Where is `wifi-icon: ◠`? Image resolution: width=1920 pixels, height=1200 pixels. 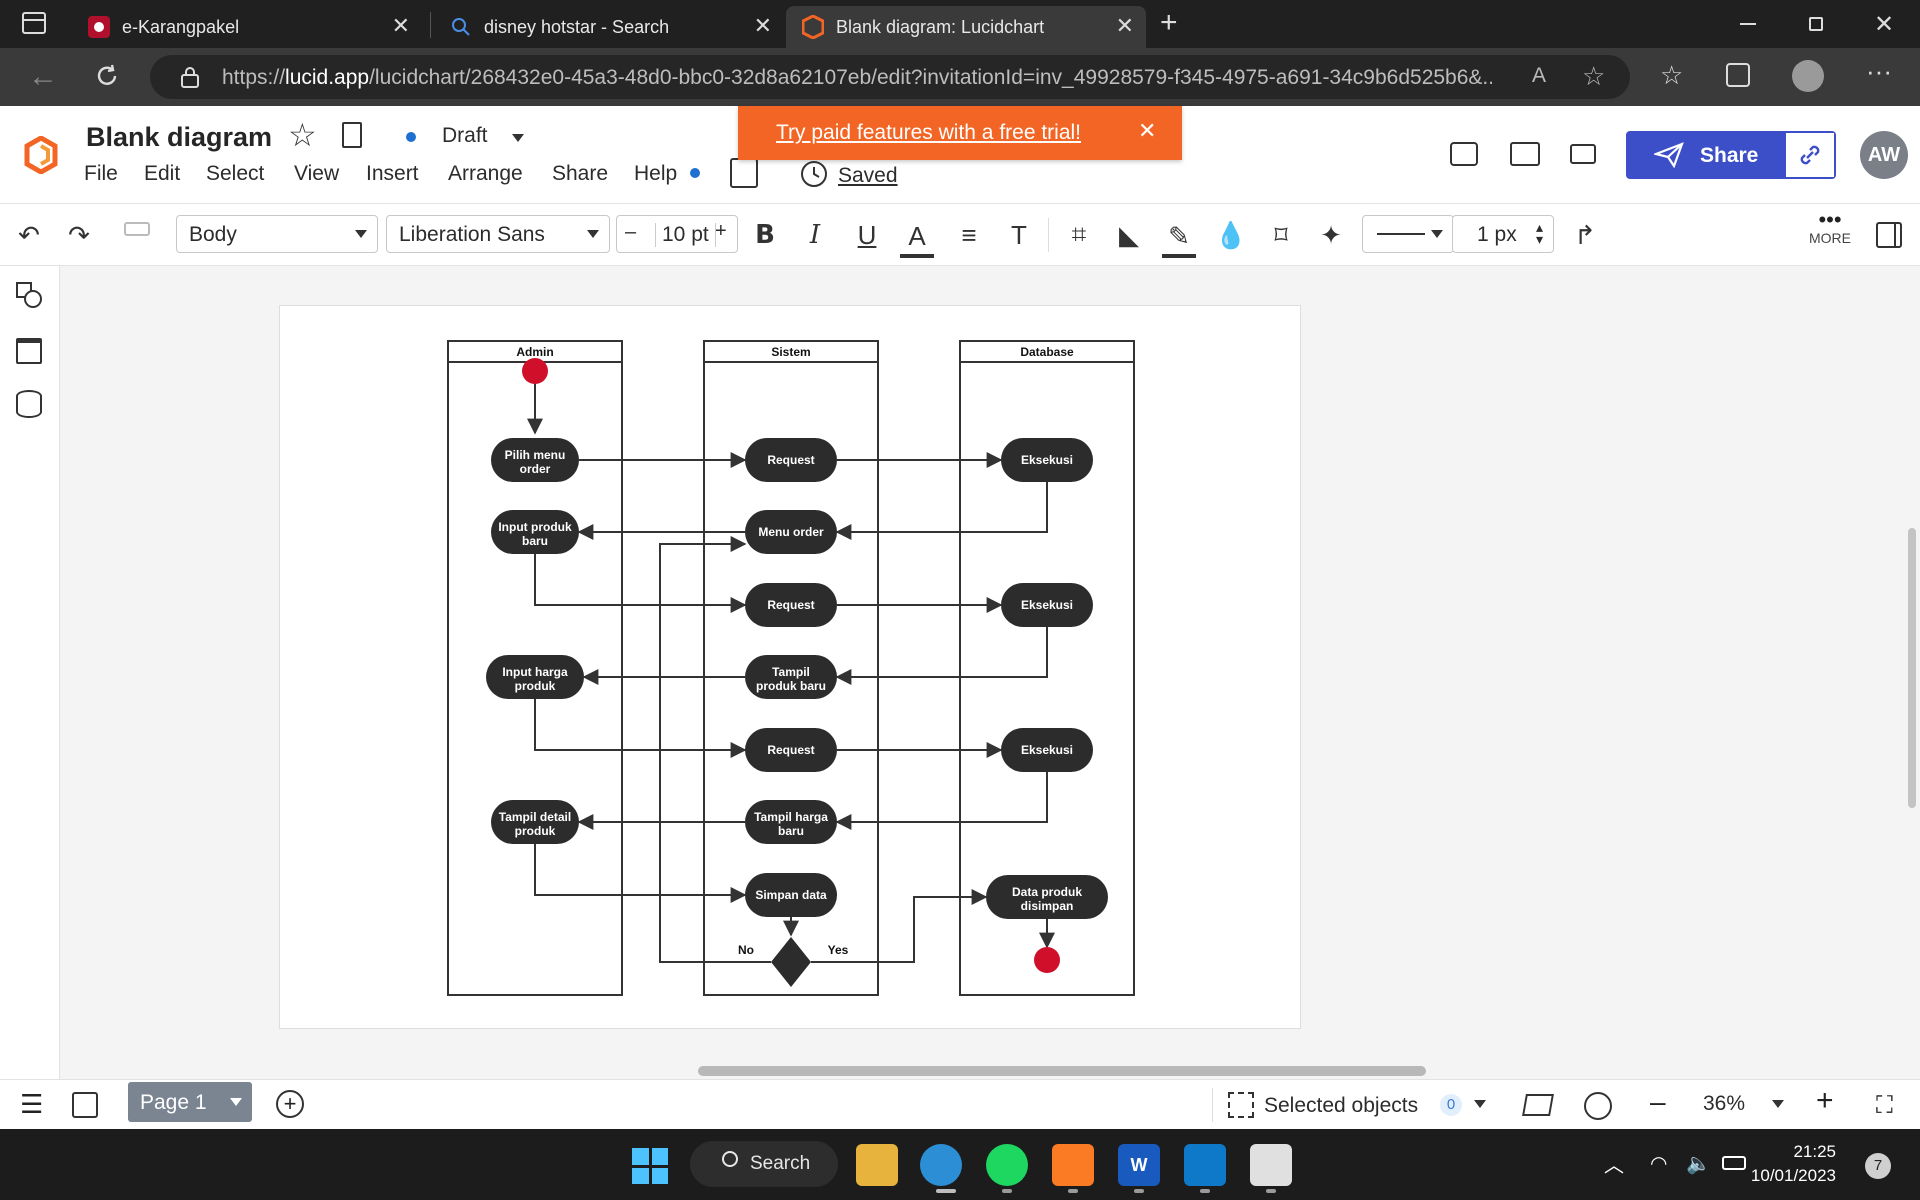
wifi-icon: ◠ is located at coordinates (1658, 1163).